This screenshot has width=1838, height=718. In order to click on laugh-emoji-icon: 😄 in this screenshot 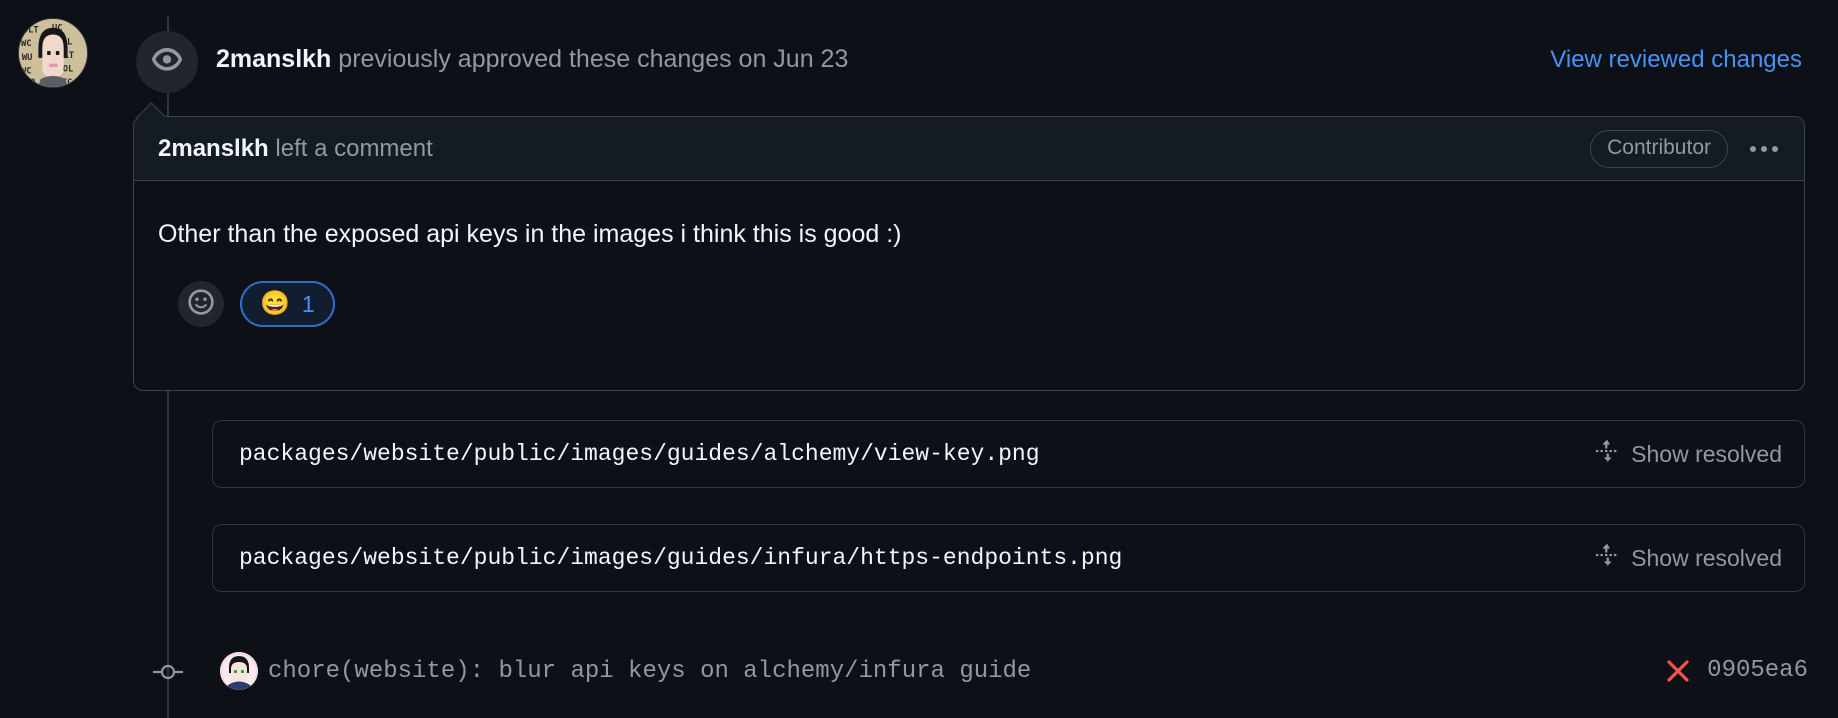, I will do `click(275, 303)`.